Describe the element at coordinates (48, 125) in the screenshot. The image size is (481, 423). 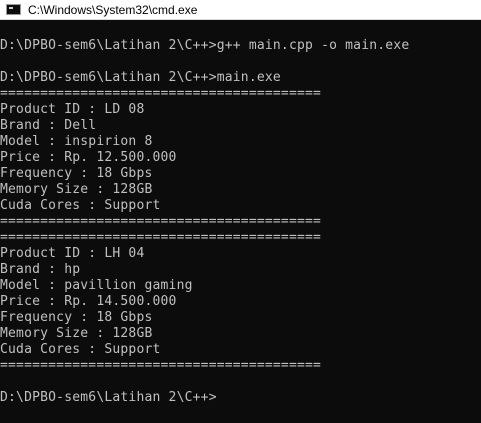
I see `console-line: Brand : Dell` at that location.